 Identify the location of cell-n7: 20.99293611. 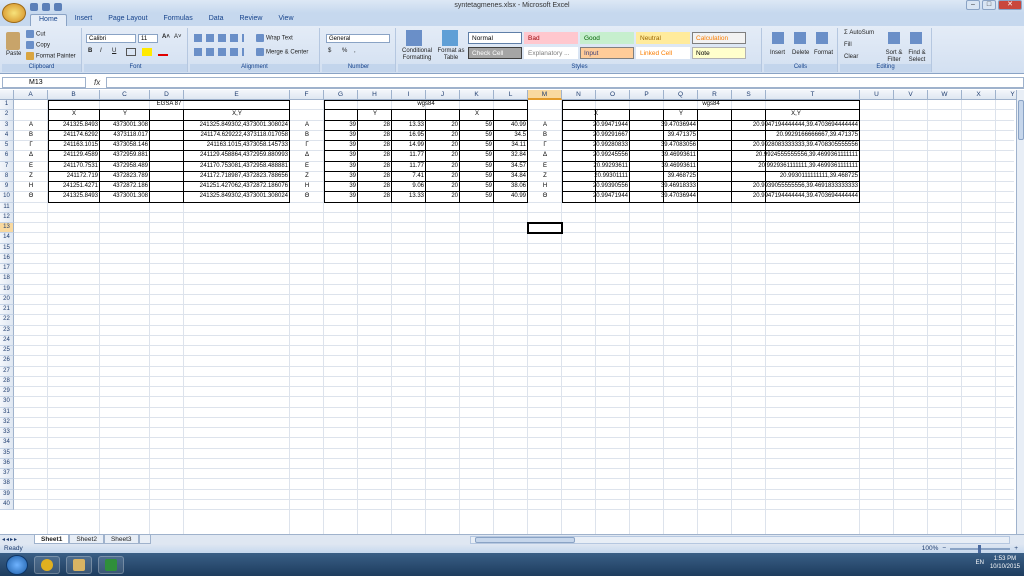
(596, 167).